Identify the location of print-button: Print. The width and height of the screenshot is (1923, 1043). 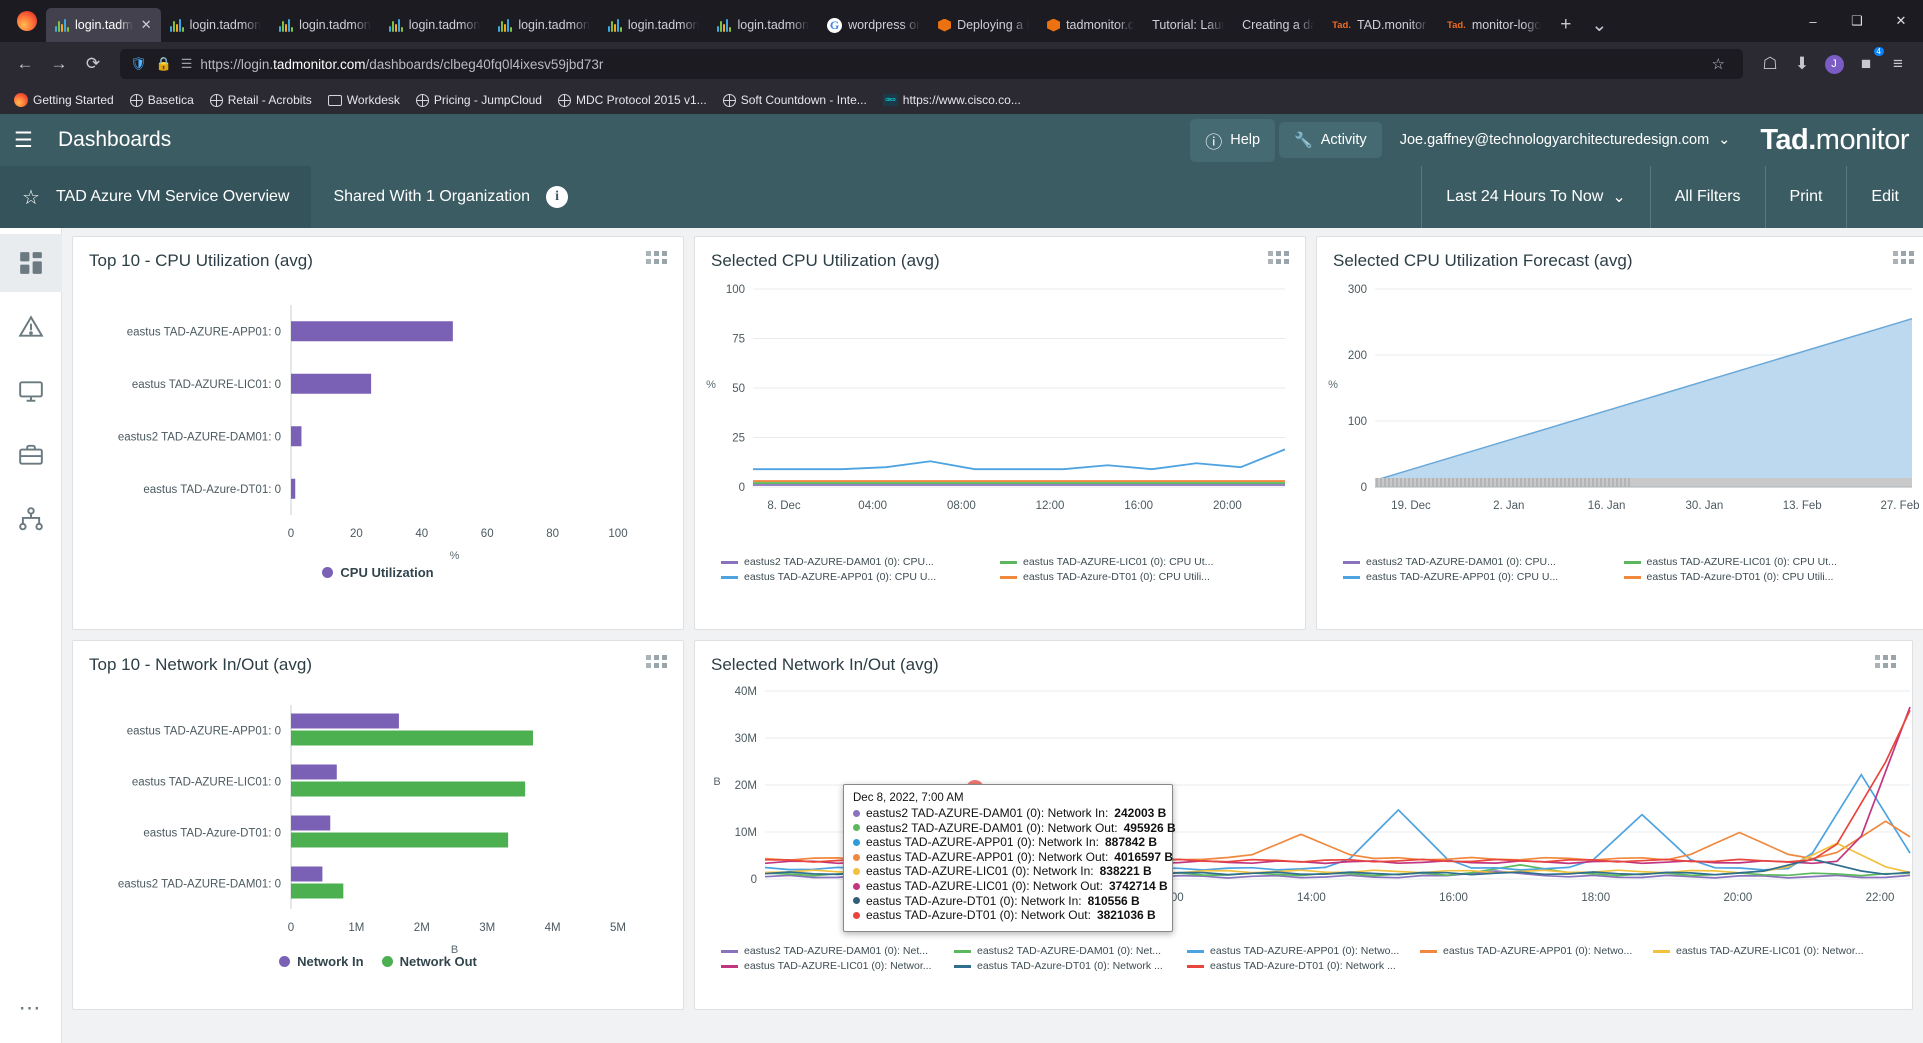
(1805, 197).